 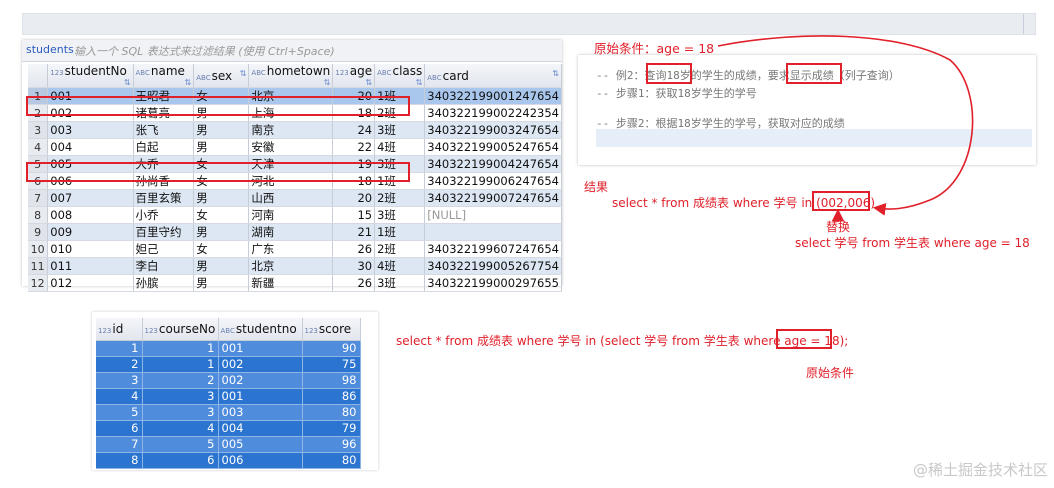 What do you see at coordinates (164, 249) in the screenshot?
I see `cell: 妲己` at bounding box center [164, 249].